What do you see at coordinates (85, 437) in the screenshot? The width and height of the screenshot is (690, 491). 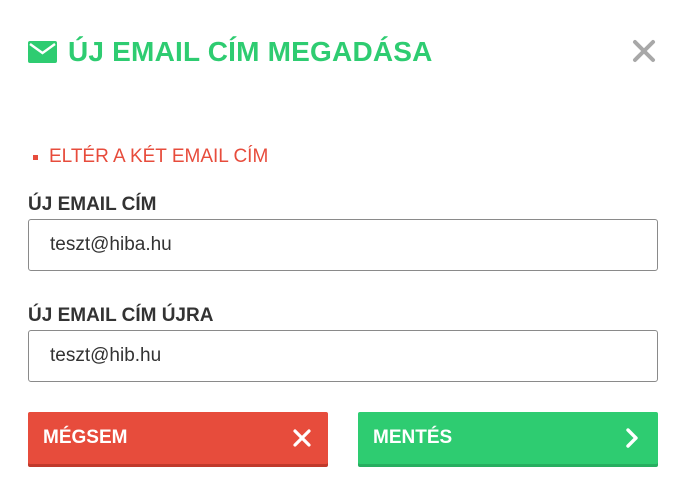 I see `cancel-button-label: MÉGSEM` at bounding box center [85, 437].